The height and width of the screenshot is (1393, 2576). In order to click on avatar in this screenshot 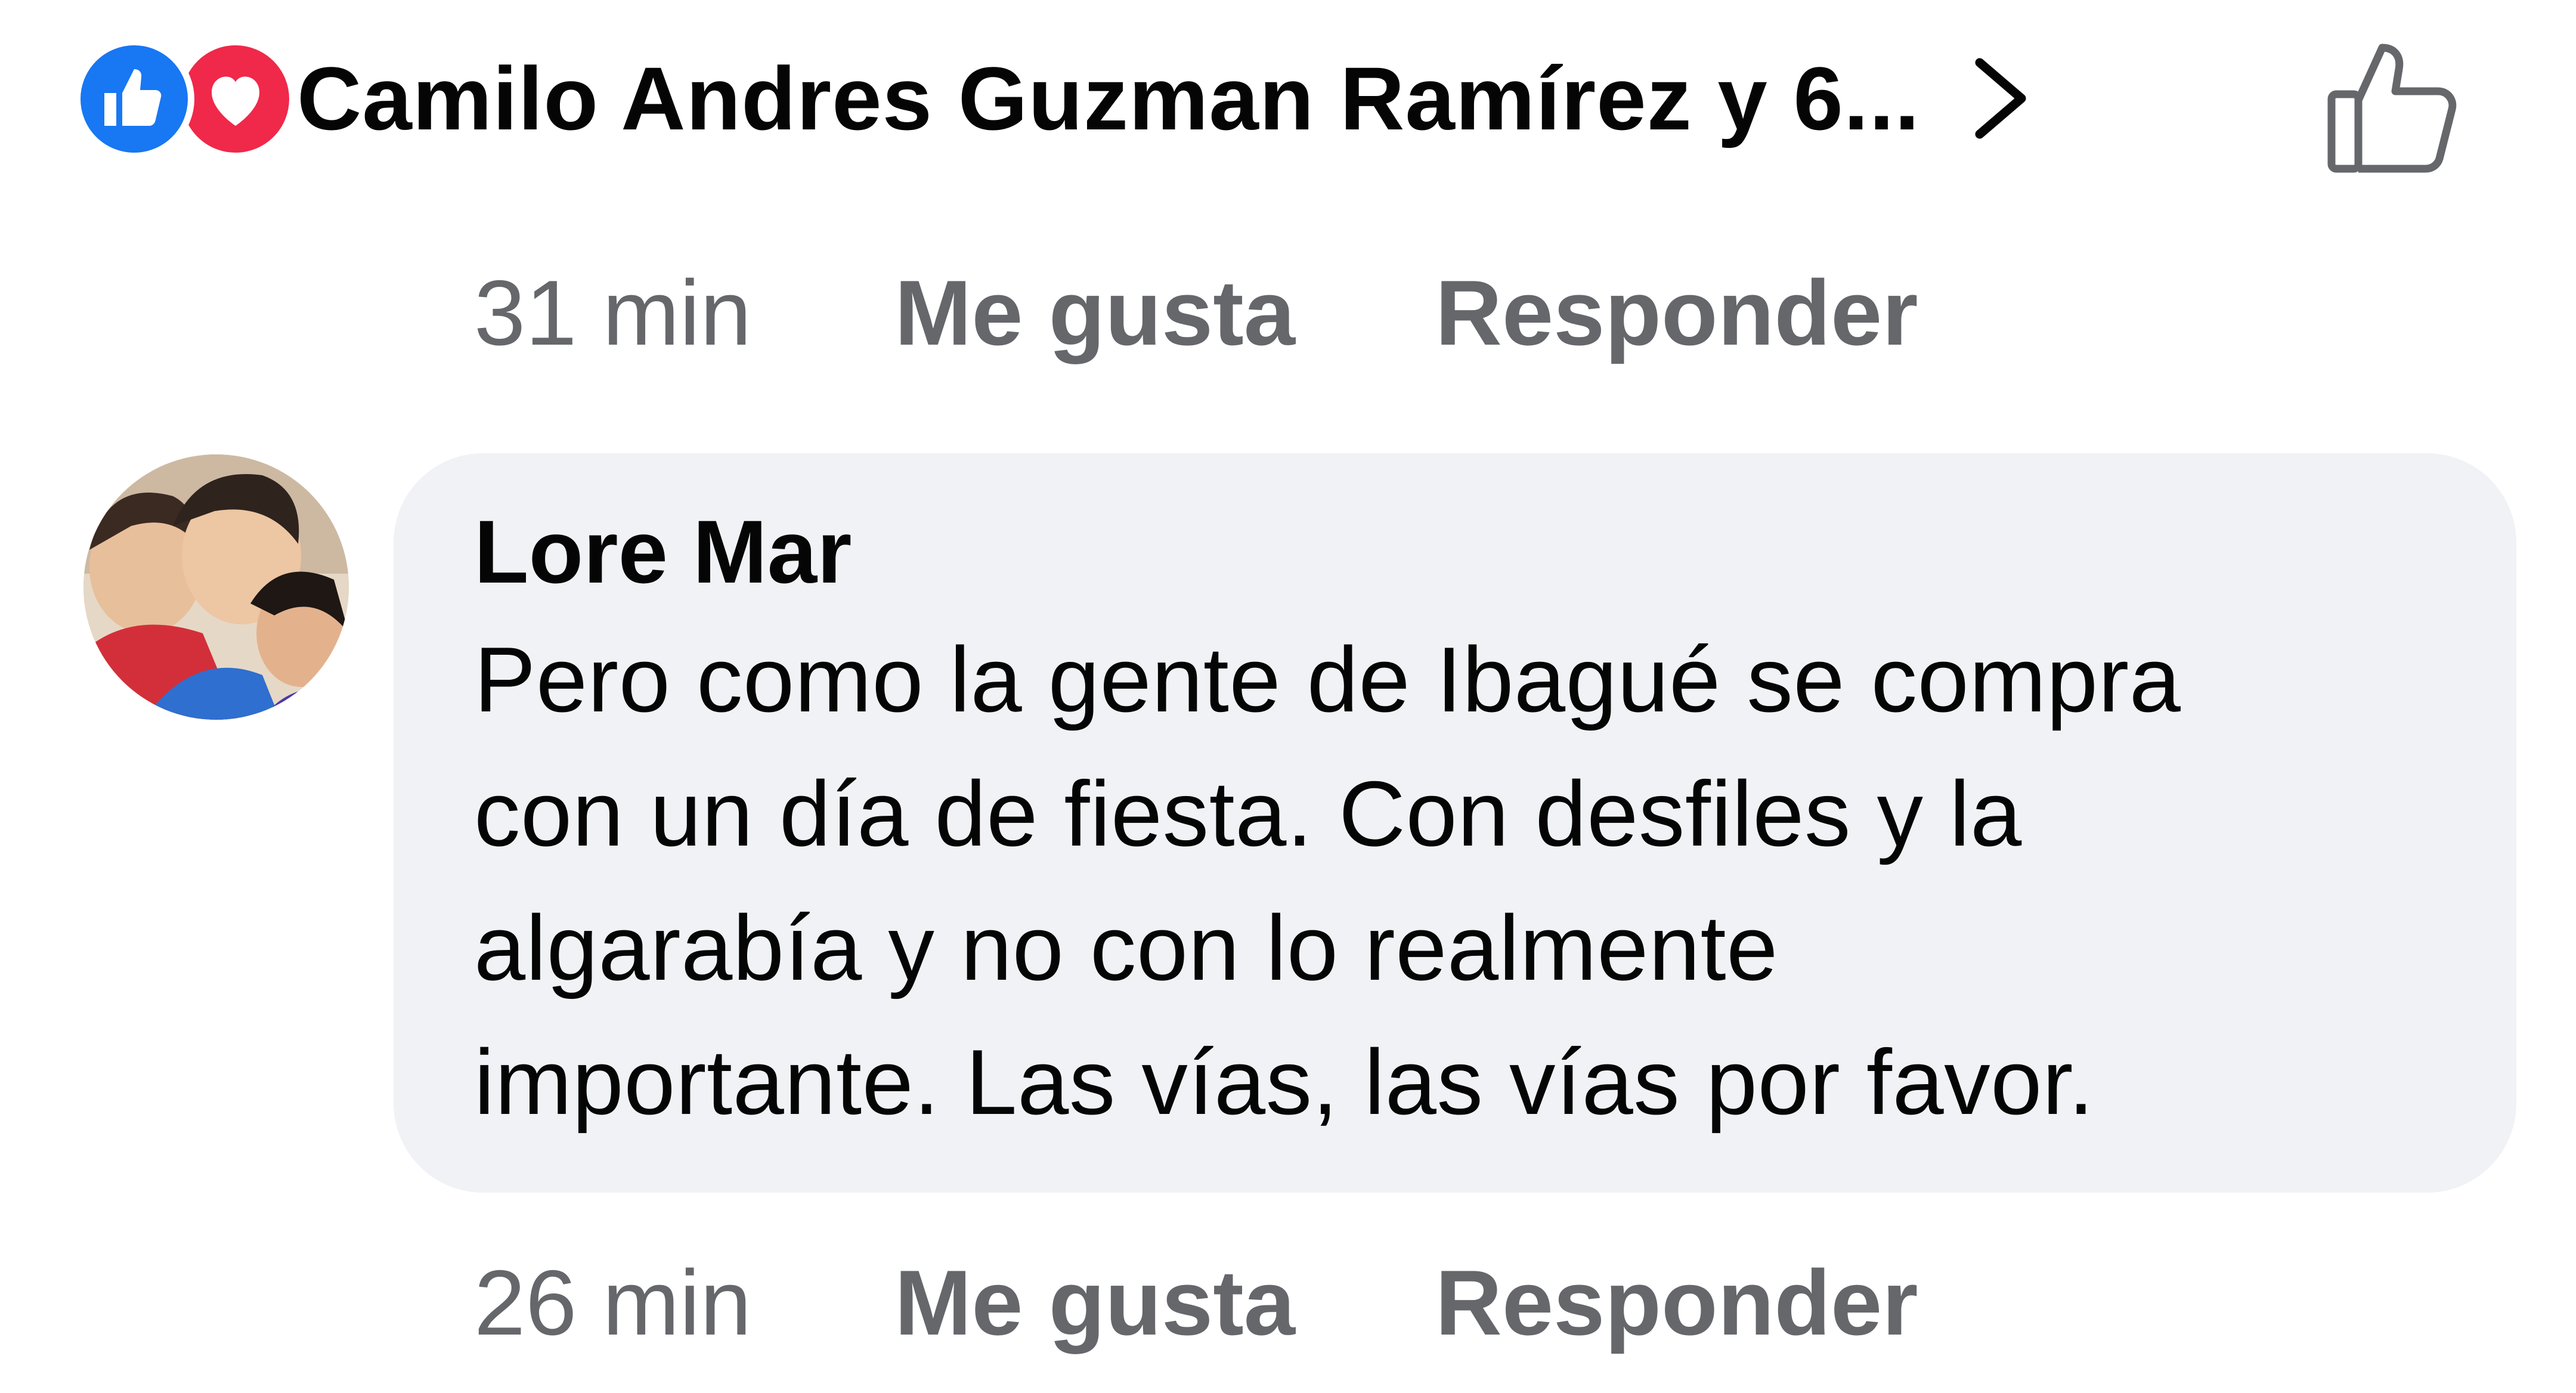, I will do `click(216, 587)`.